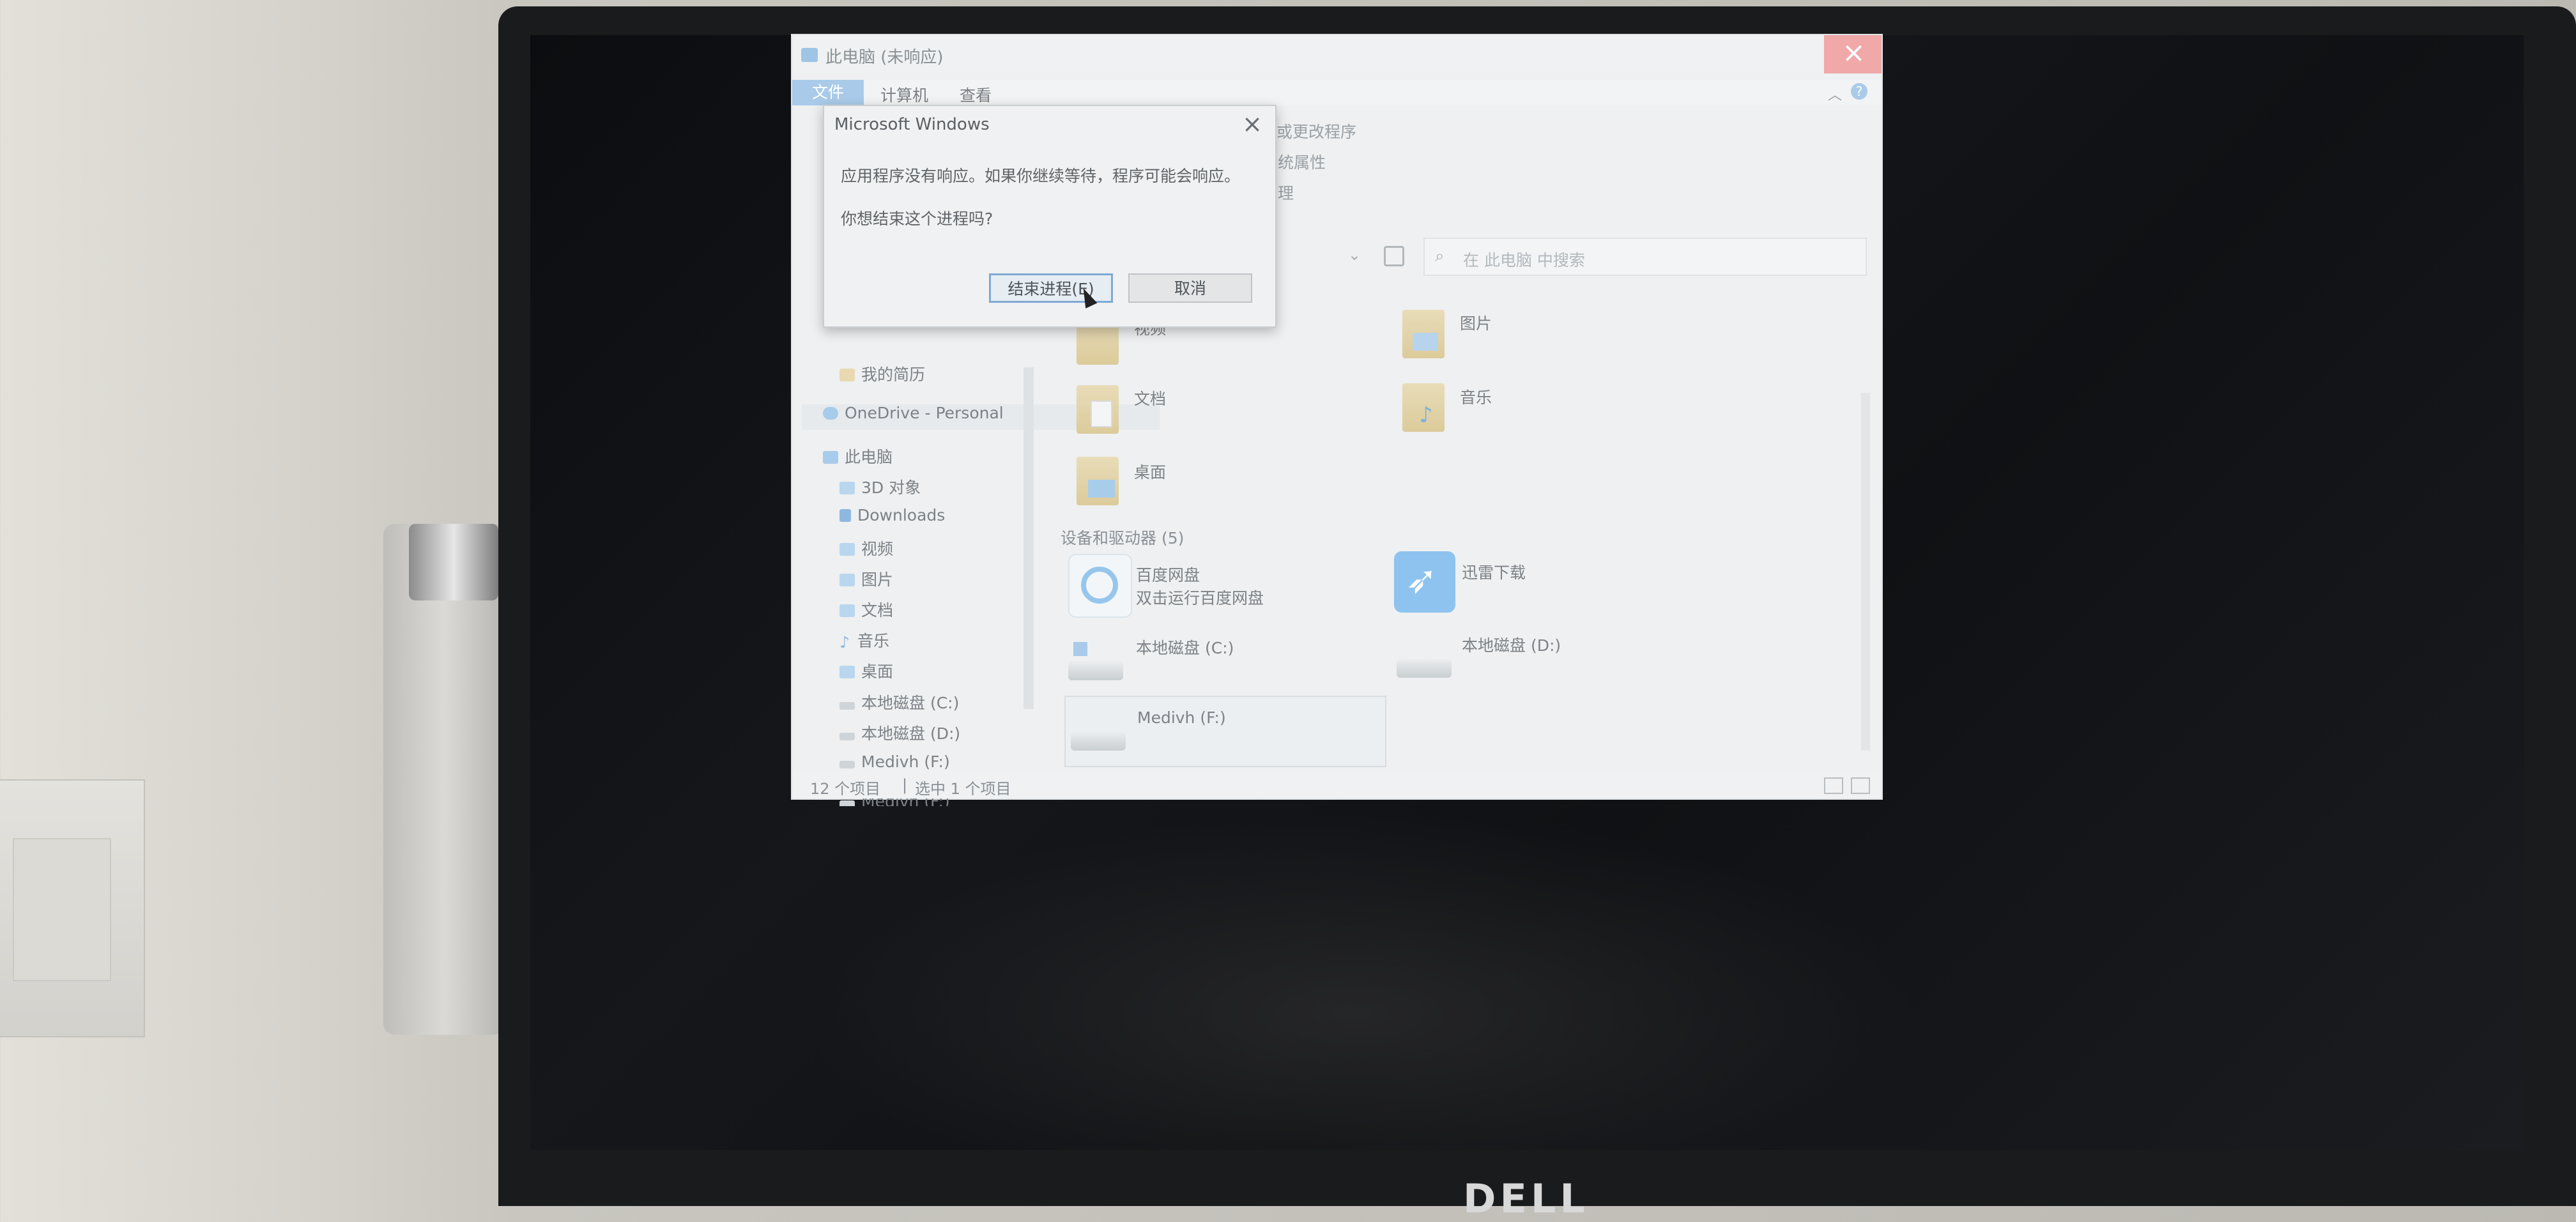  What do you see at coordinates (1098, 741) in the screenshot?
I see `drive-f-icon` at bounding box center [1098, 741].